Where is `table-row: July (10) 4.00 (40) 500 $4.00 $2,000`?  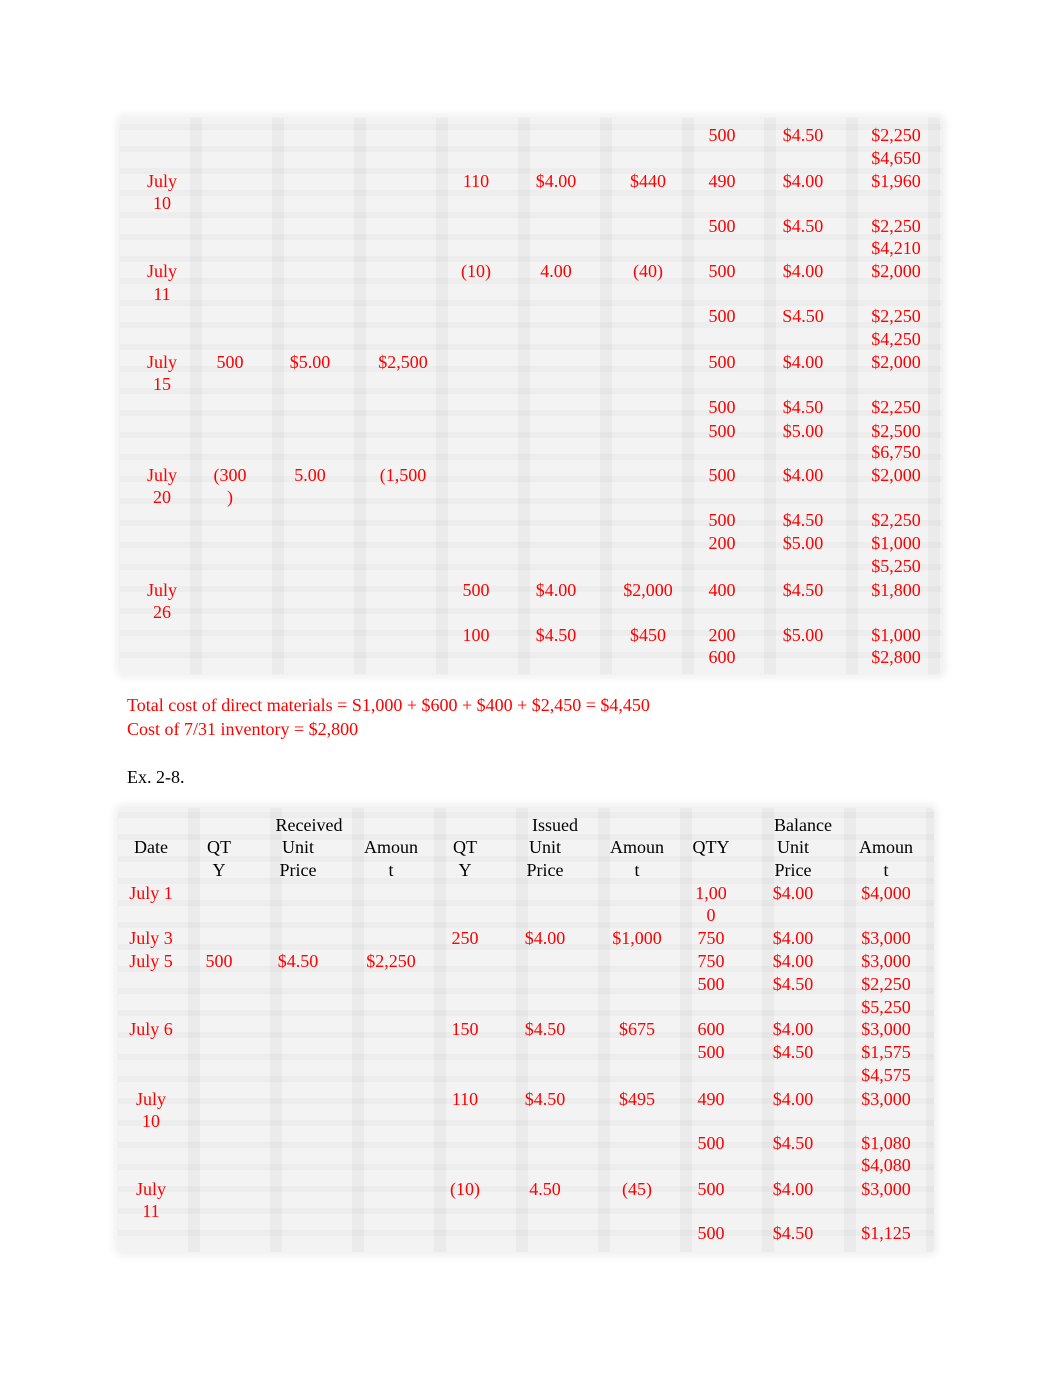
table-row: July (10) 4.00 (40) 500 $4.00 $2,000 is located at coordinates (531, 271).